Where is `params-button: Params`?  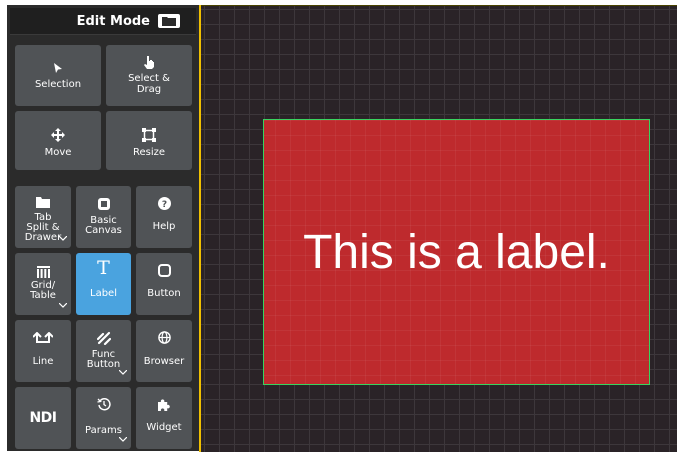 params-button: Params is located at coordinates (103, 418).